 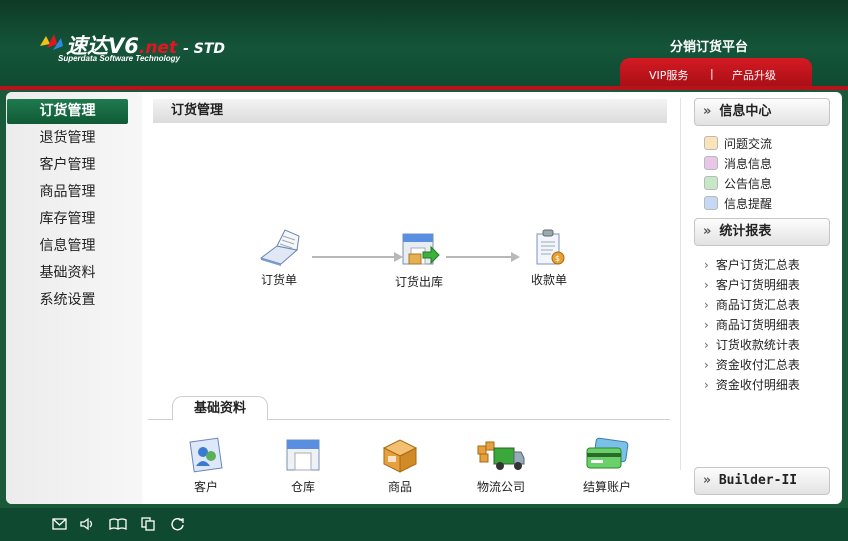 I want to click on report-product-order-detail: › 商品订货明细表, so click(x=752, y=324).